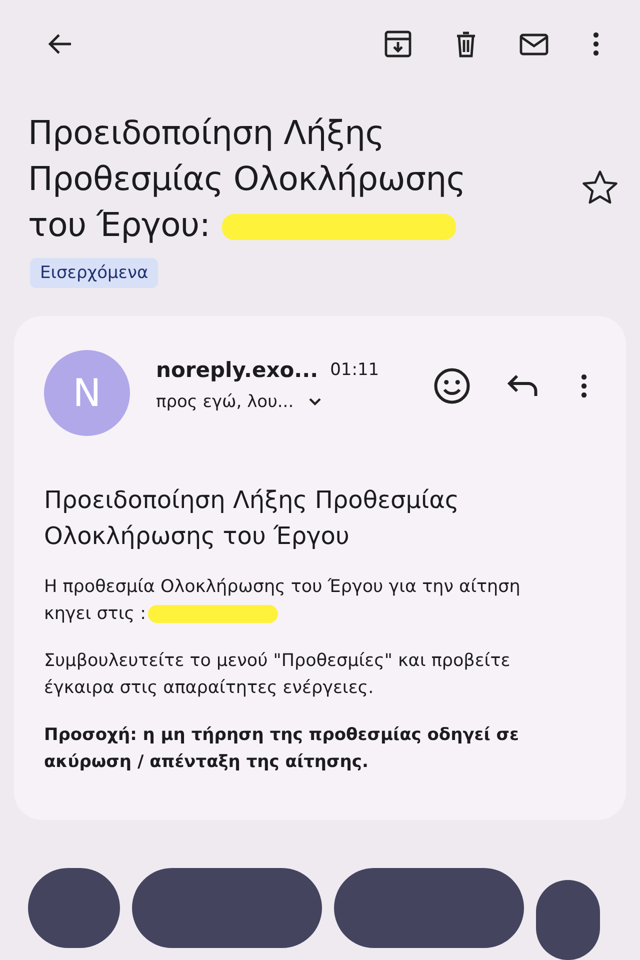 The image size is (640, 960). I want to click on emoji-icon, so click(452, 386).